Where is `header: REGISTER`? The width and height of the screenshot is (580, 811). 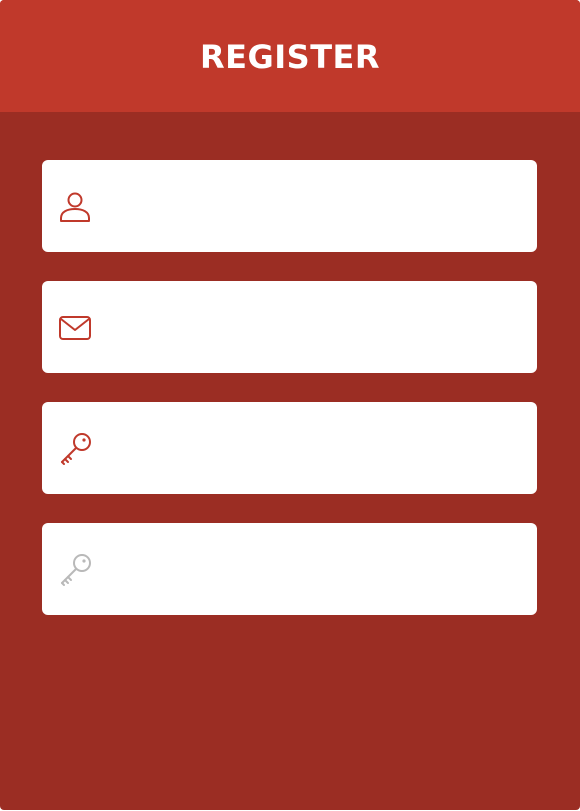 header: REGISTER is located at coordinates (290, 56).